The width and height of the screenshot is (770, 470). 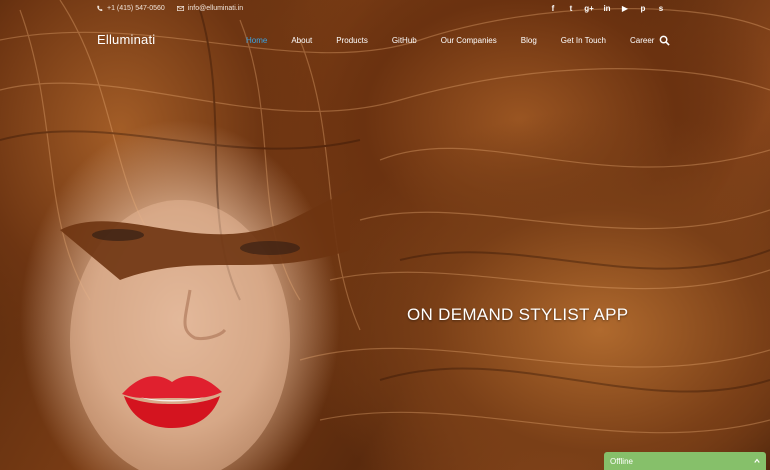 What do you see at coordinates (100, 8) in the screenshot?
I see `phone-icon` at bounding box center [100, 8].